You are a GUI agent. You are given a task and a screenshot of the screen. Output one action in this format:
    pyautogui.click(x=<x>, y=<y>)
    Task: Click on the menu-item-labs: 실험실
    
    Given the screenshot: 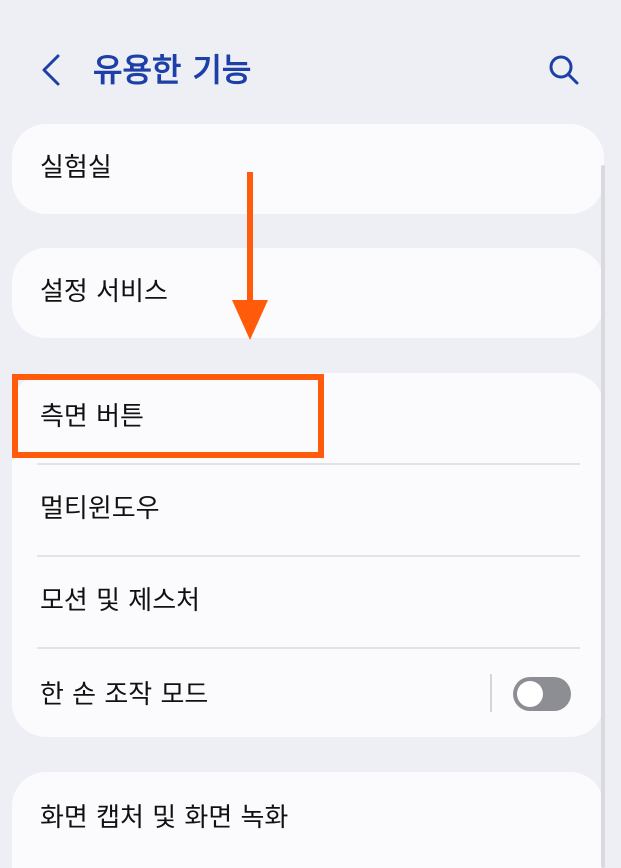 What is the action you would take?
    pyautogui.click(x=308, y=169)
    